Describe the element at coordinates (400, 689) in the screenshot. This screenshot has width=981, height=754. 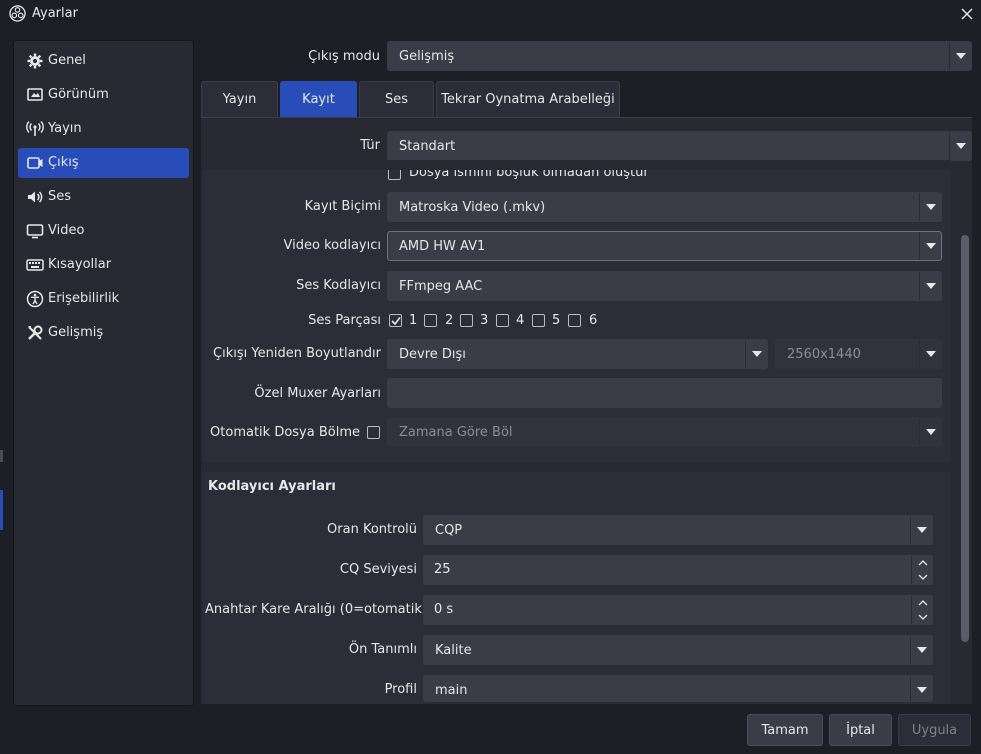
I see `profile-label: Profil` at that location.